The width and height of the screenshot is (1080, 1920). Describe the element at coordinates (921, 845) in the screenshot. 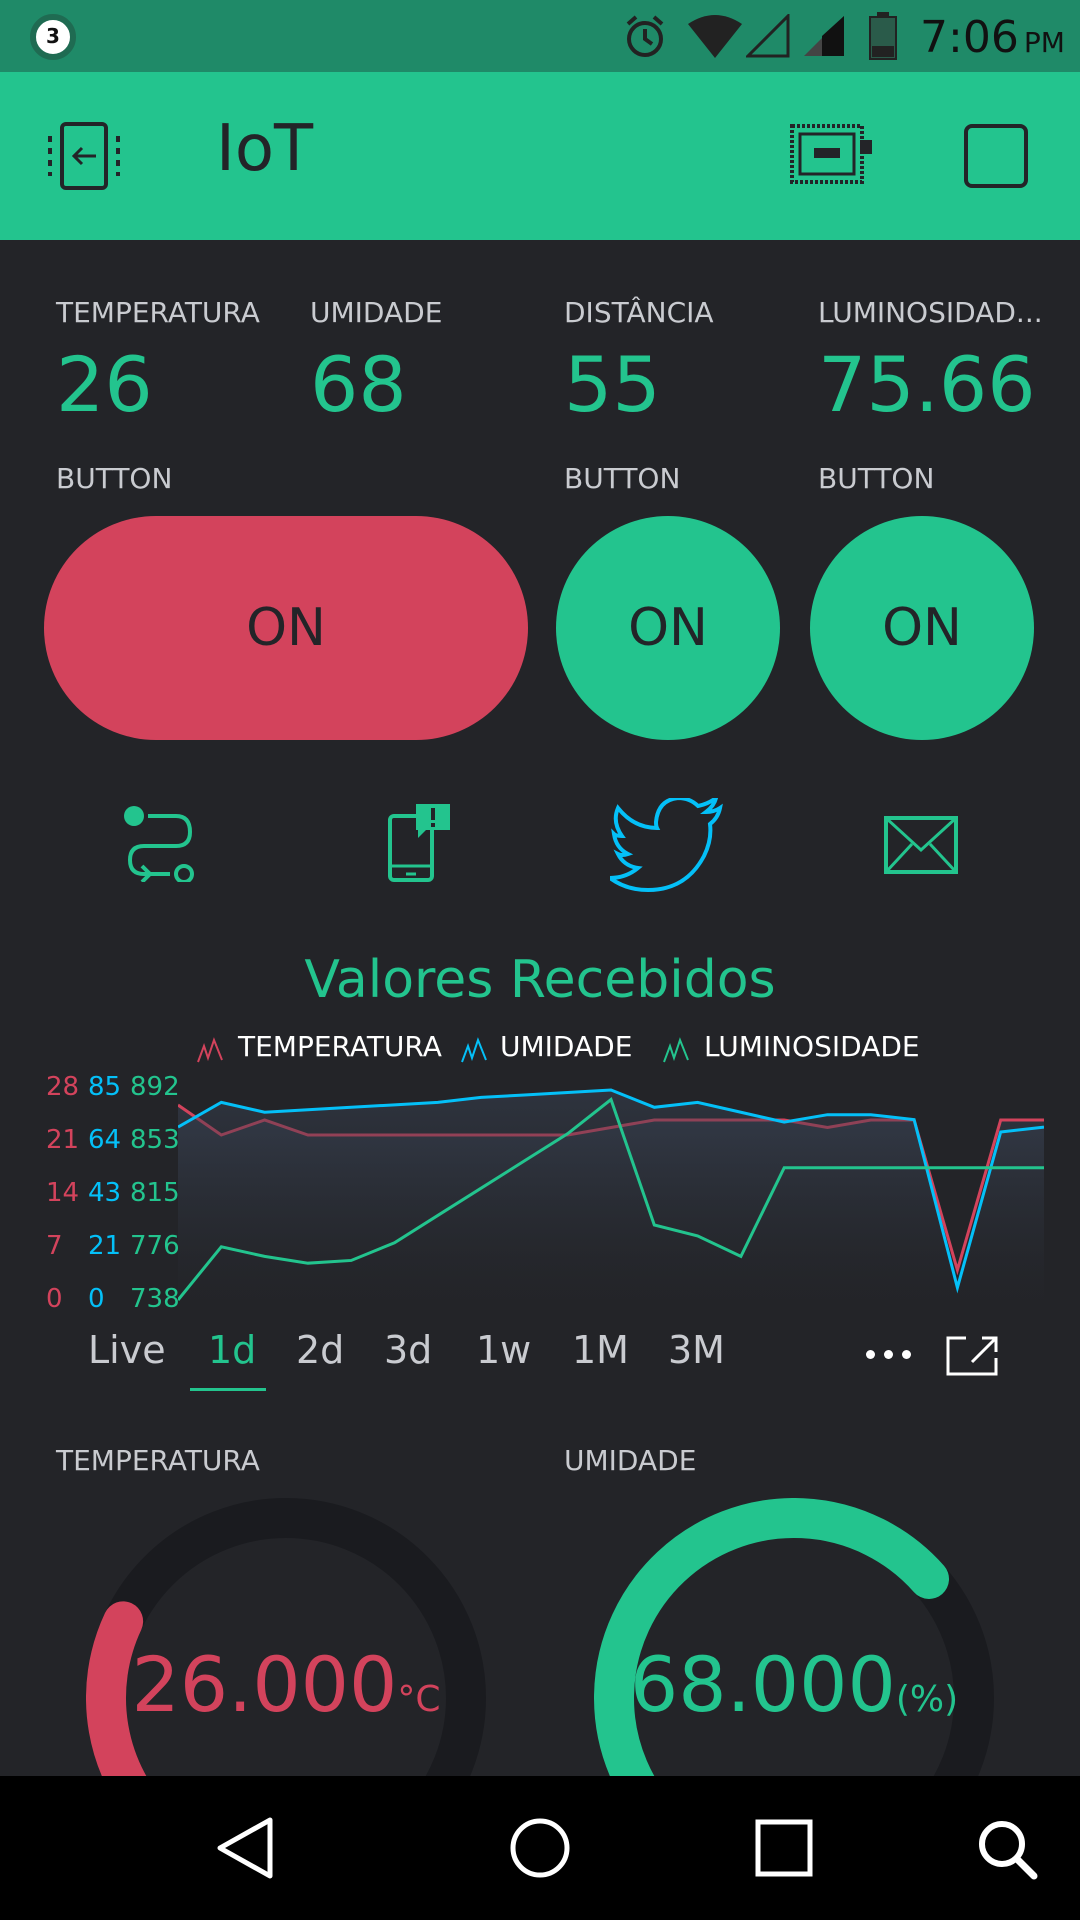

I see `mail-icon` at that location.